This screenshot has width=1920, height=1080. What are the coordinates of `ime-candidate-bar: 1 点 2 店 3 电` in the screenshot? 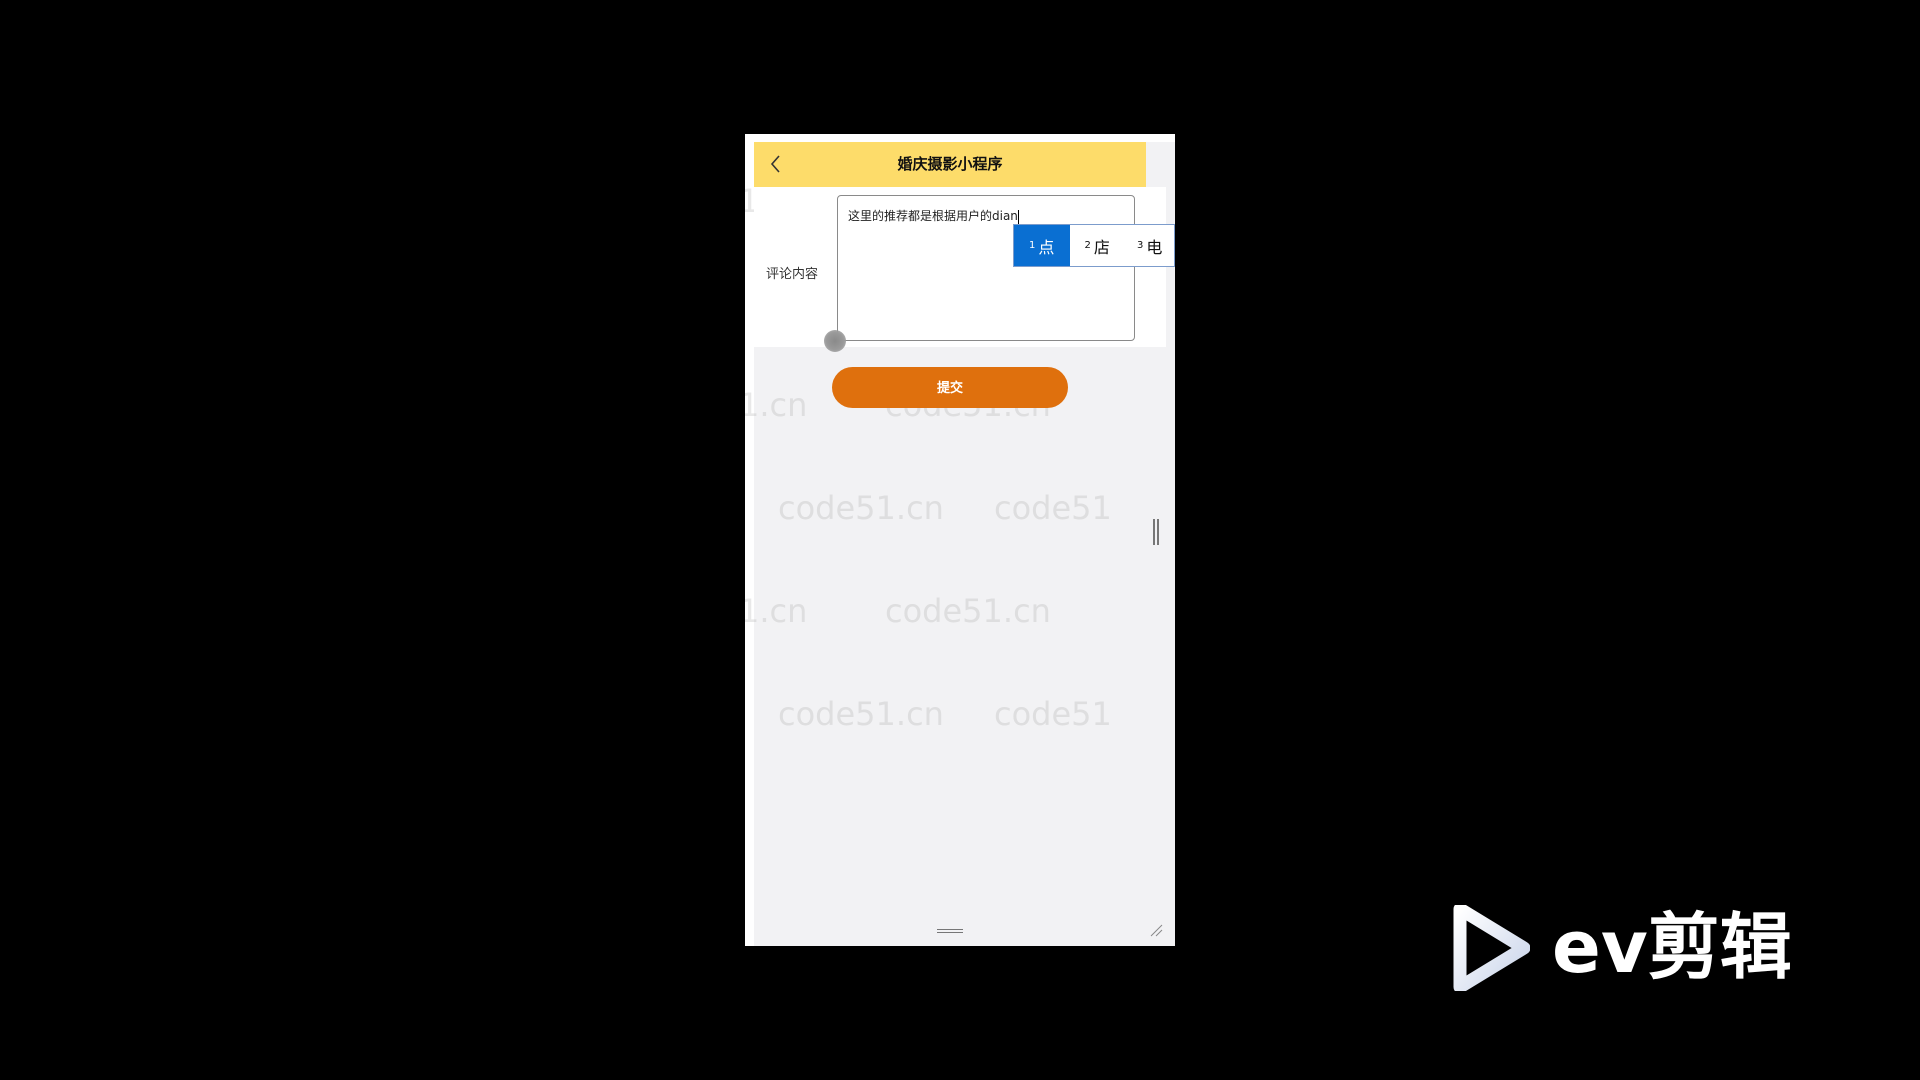 It's located at (1094, 245).